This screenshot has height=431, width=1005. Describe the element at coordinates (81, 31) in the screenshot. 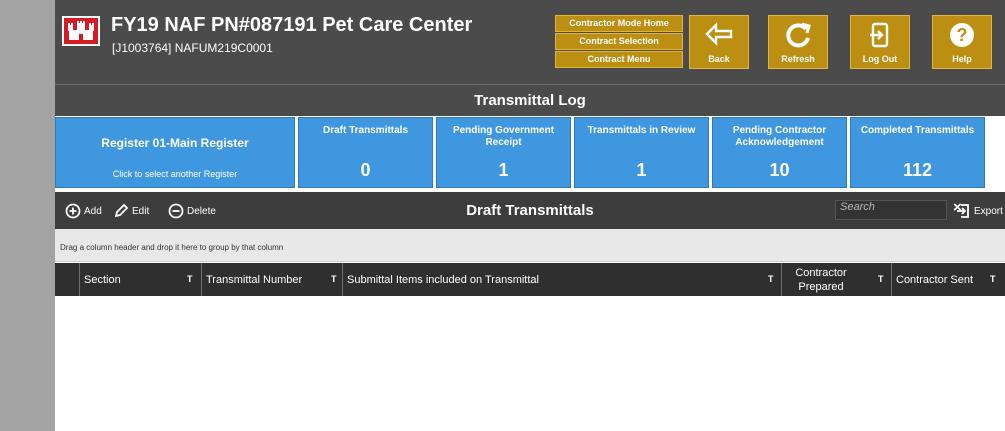

I see `castle-logo-icon` at that location.